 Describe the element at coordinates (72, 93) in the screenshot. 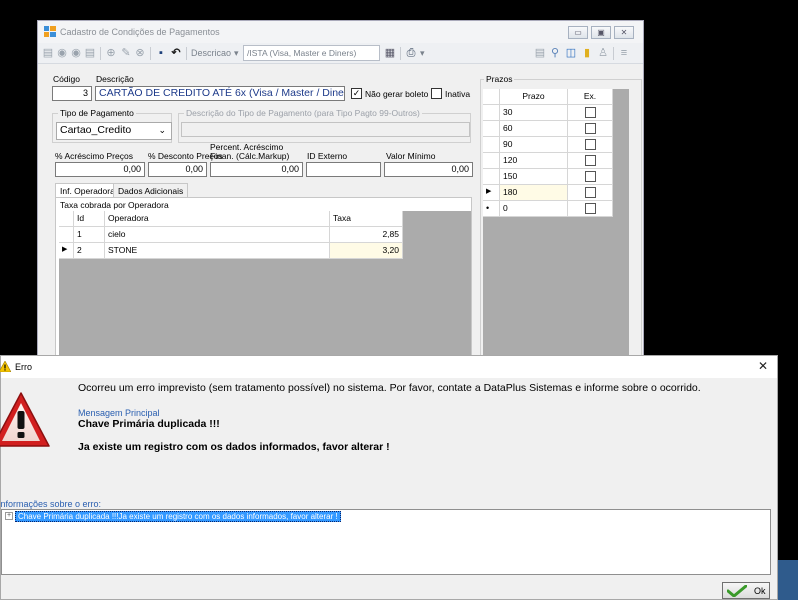

I see `codigo-input: 3` at that location.